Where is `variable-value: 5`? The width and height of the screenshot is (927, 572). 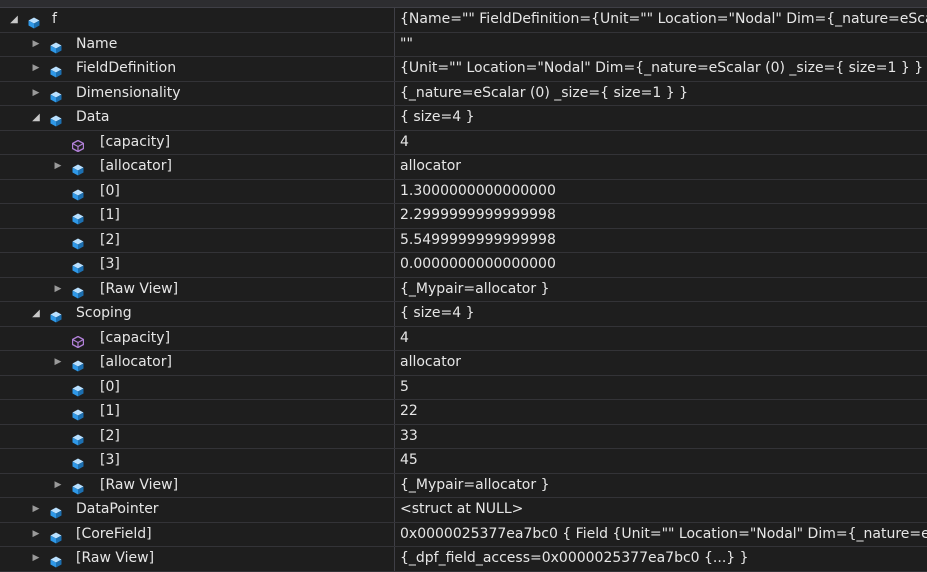 variable-value: 5 is located at coordinates (661, 388).